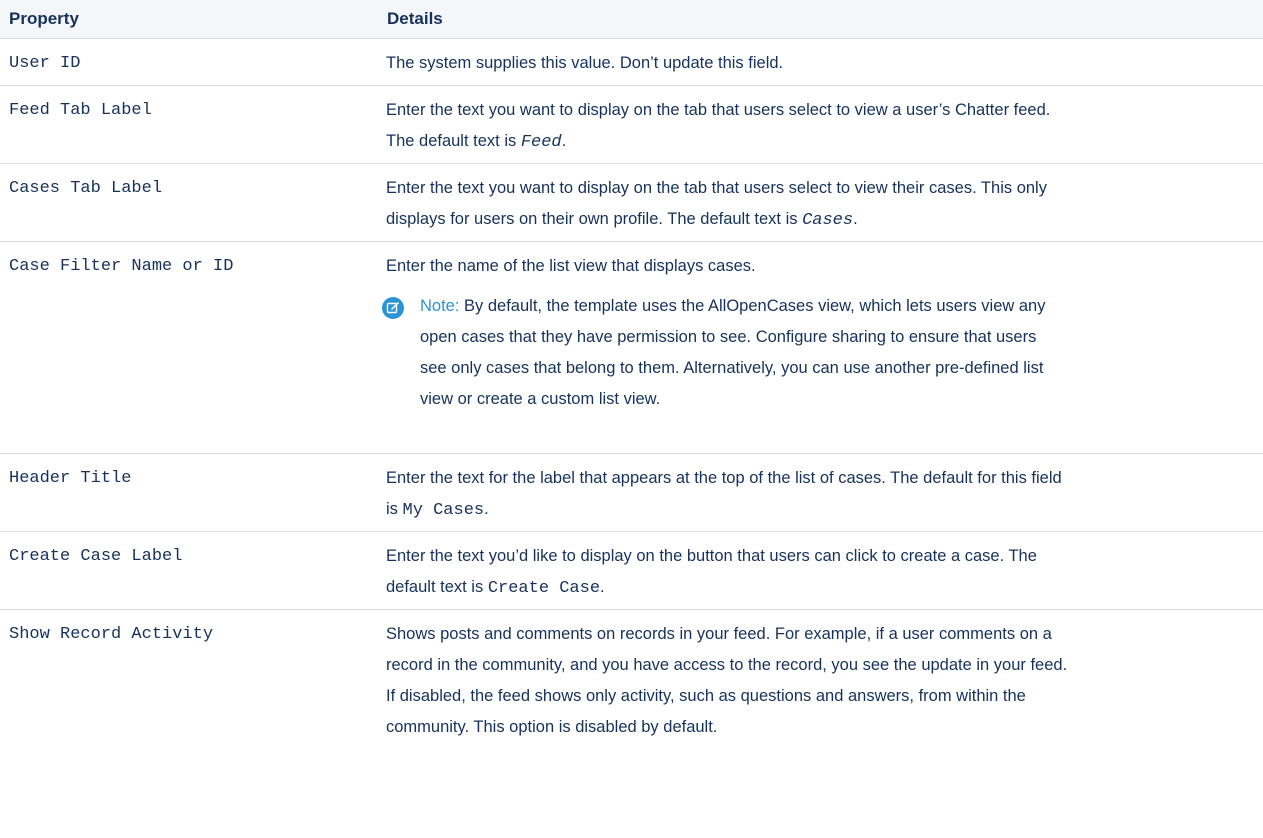 This screenshot has height=838, width=1263. Describe the element at coordinates (819, 588) in the screenshot. I see `details-line: default text is Create Case.` at that location.